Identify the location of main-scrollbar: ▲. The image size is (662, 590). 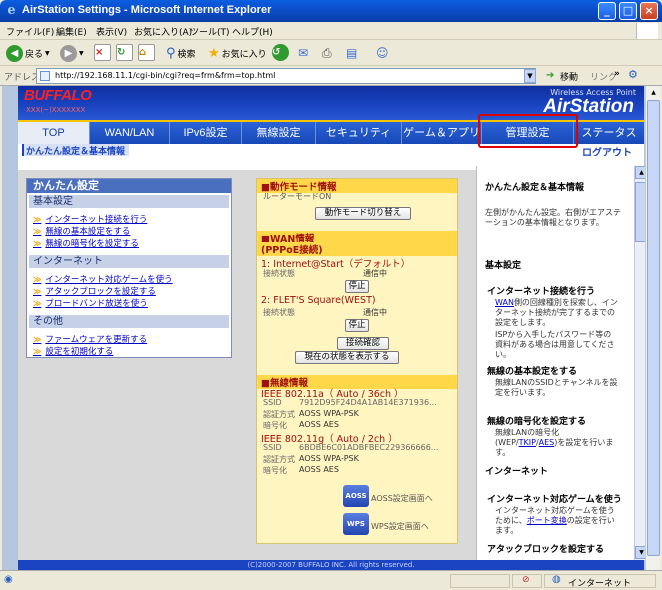
(652, 328).